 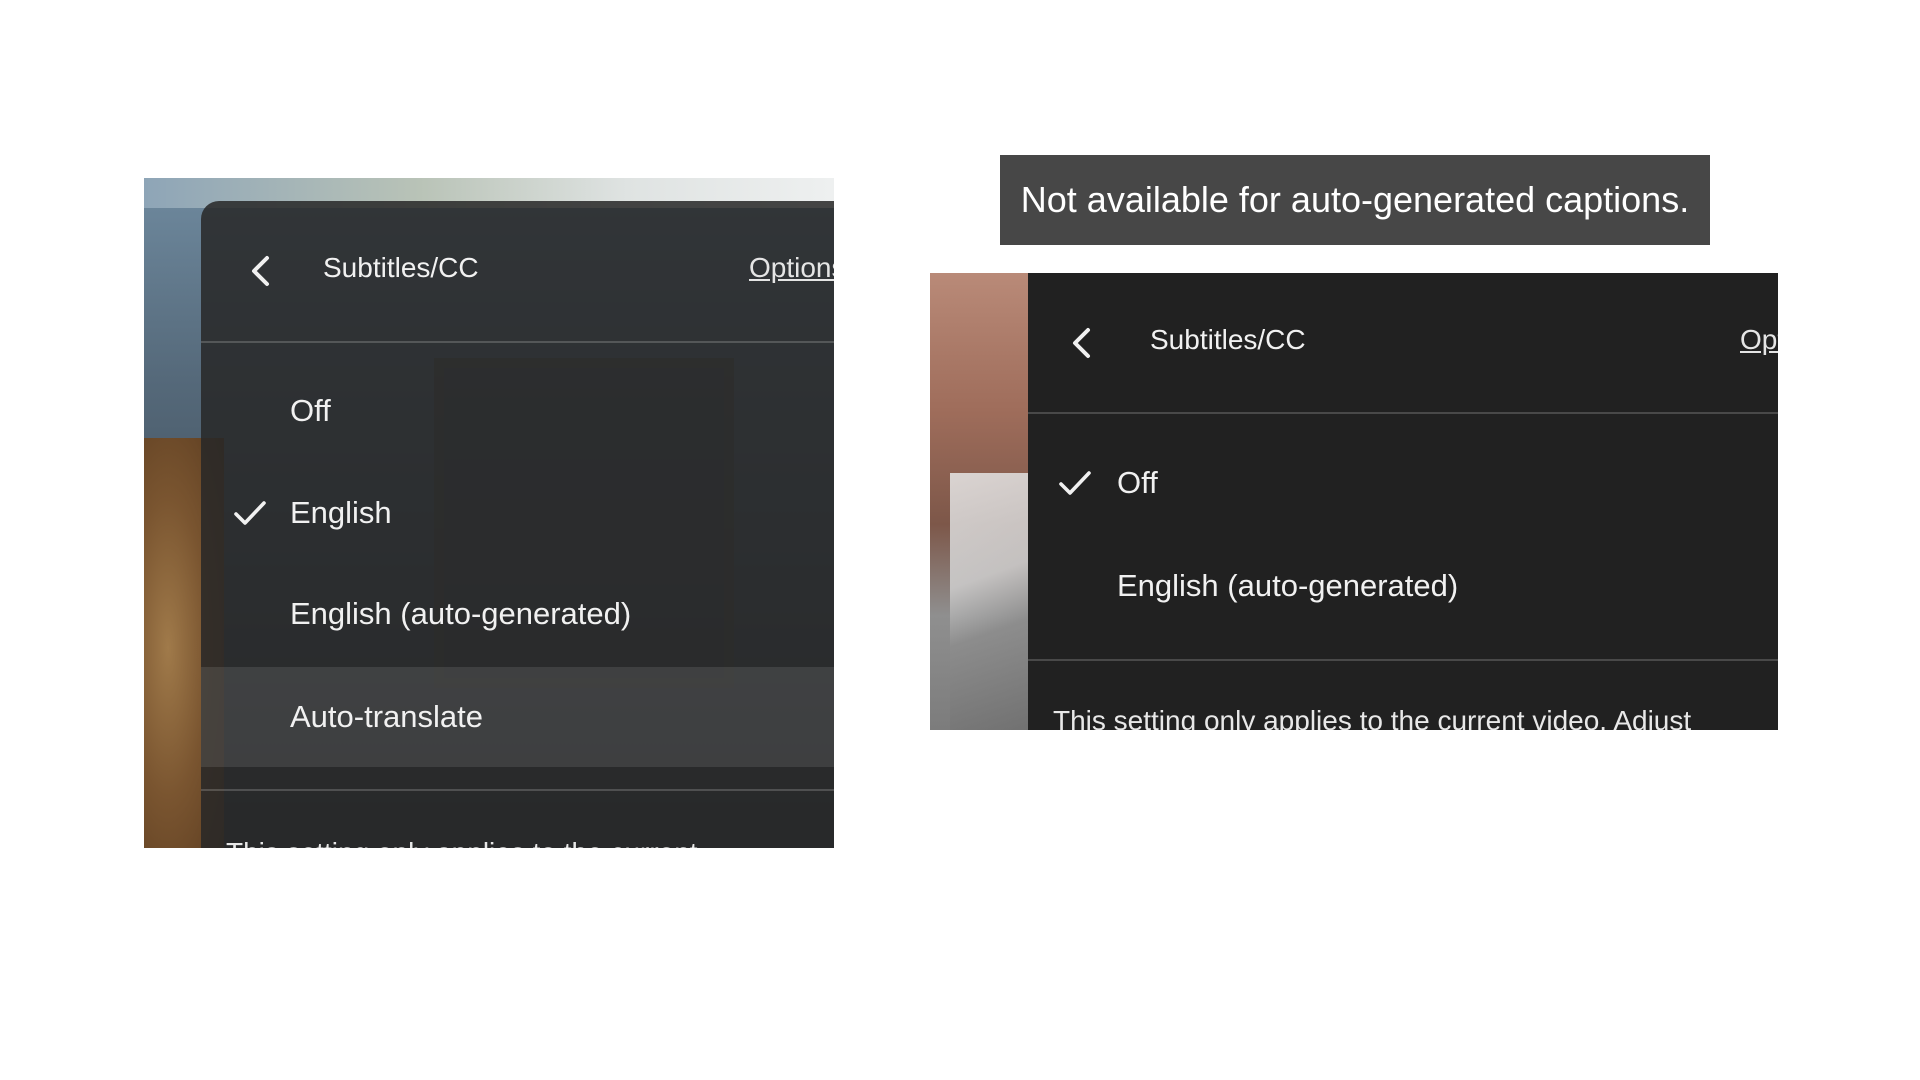 I want to click on menu-item-english: English, so click(x=517, y=513).